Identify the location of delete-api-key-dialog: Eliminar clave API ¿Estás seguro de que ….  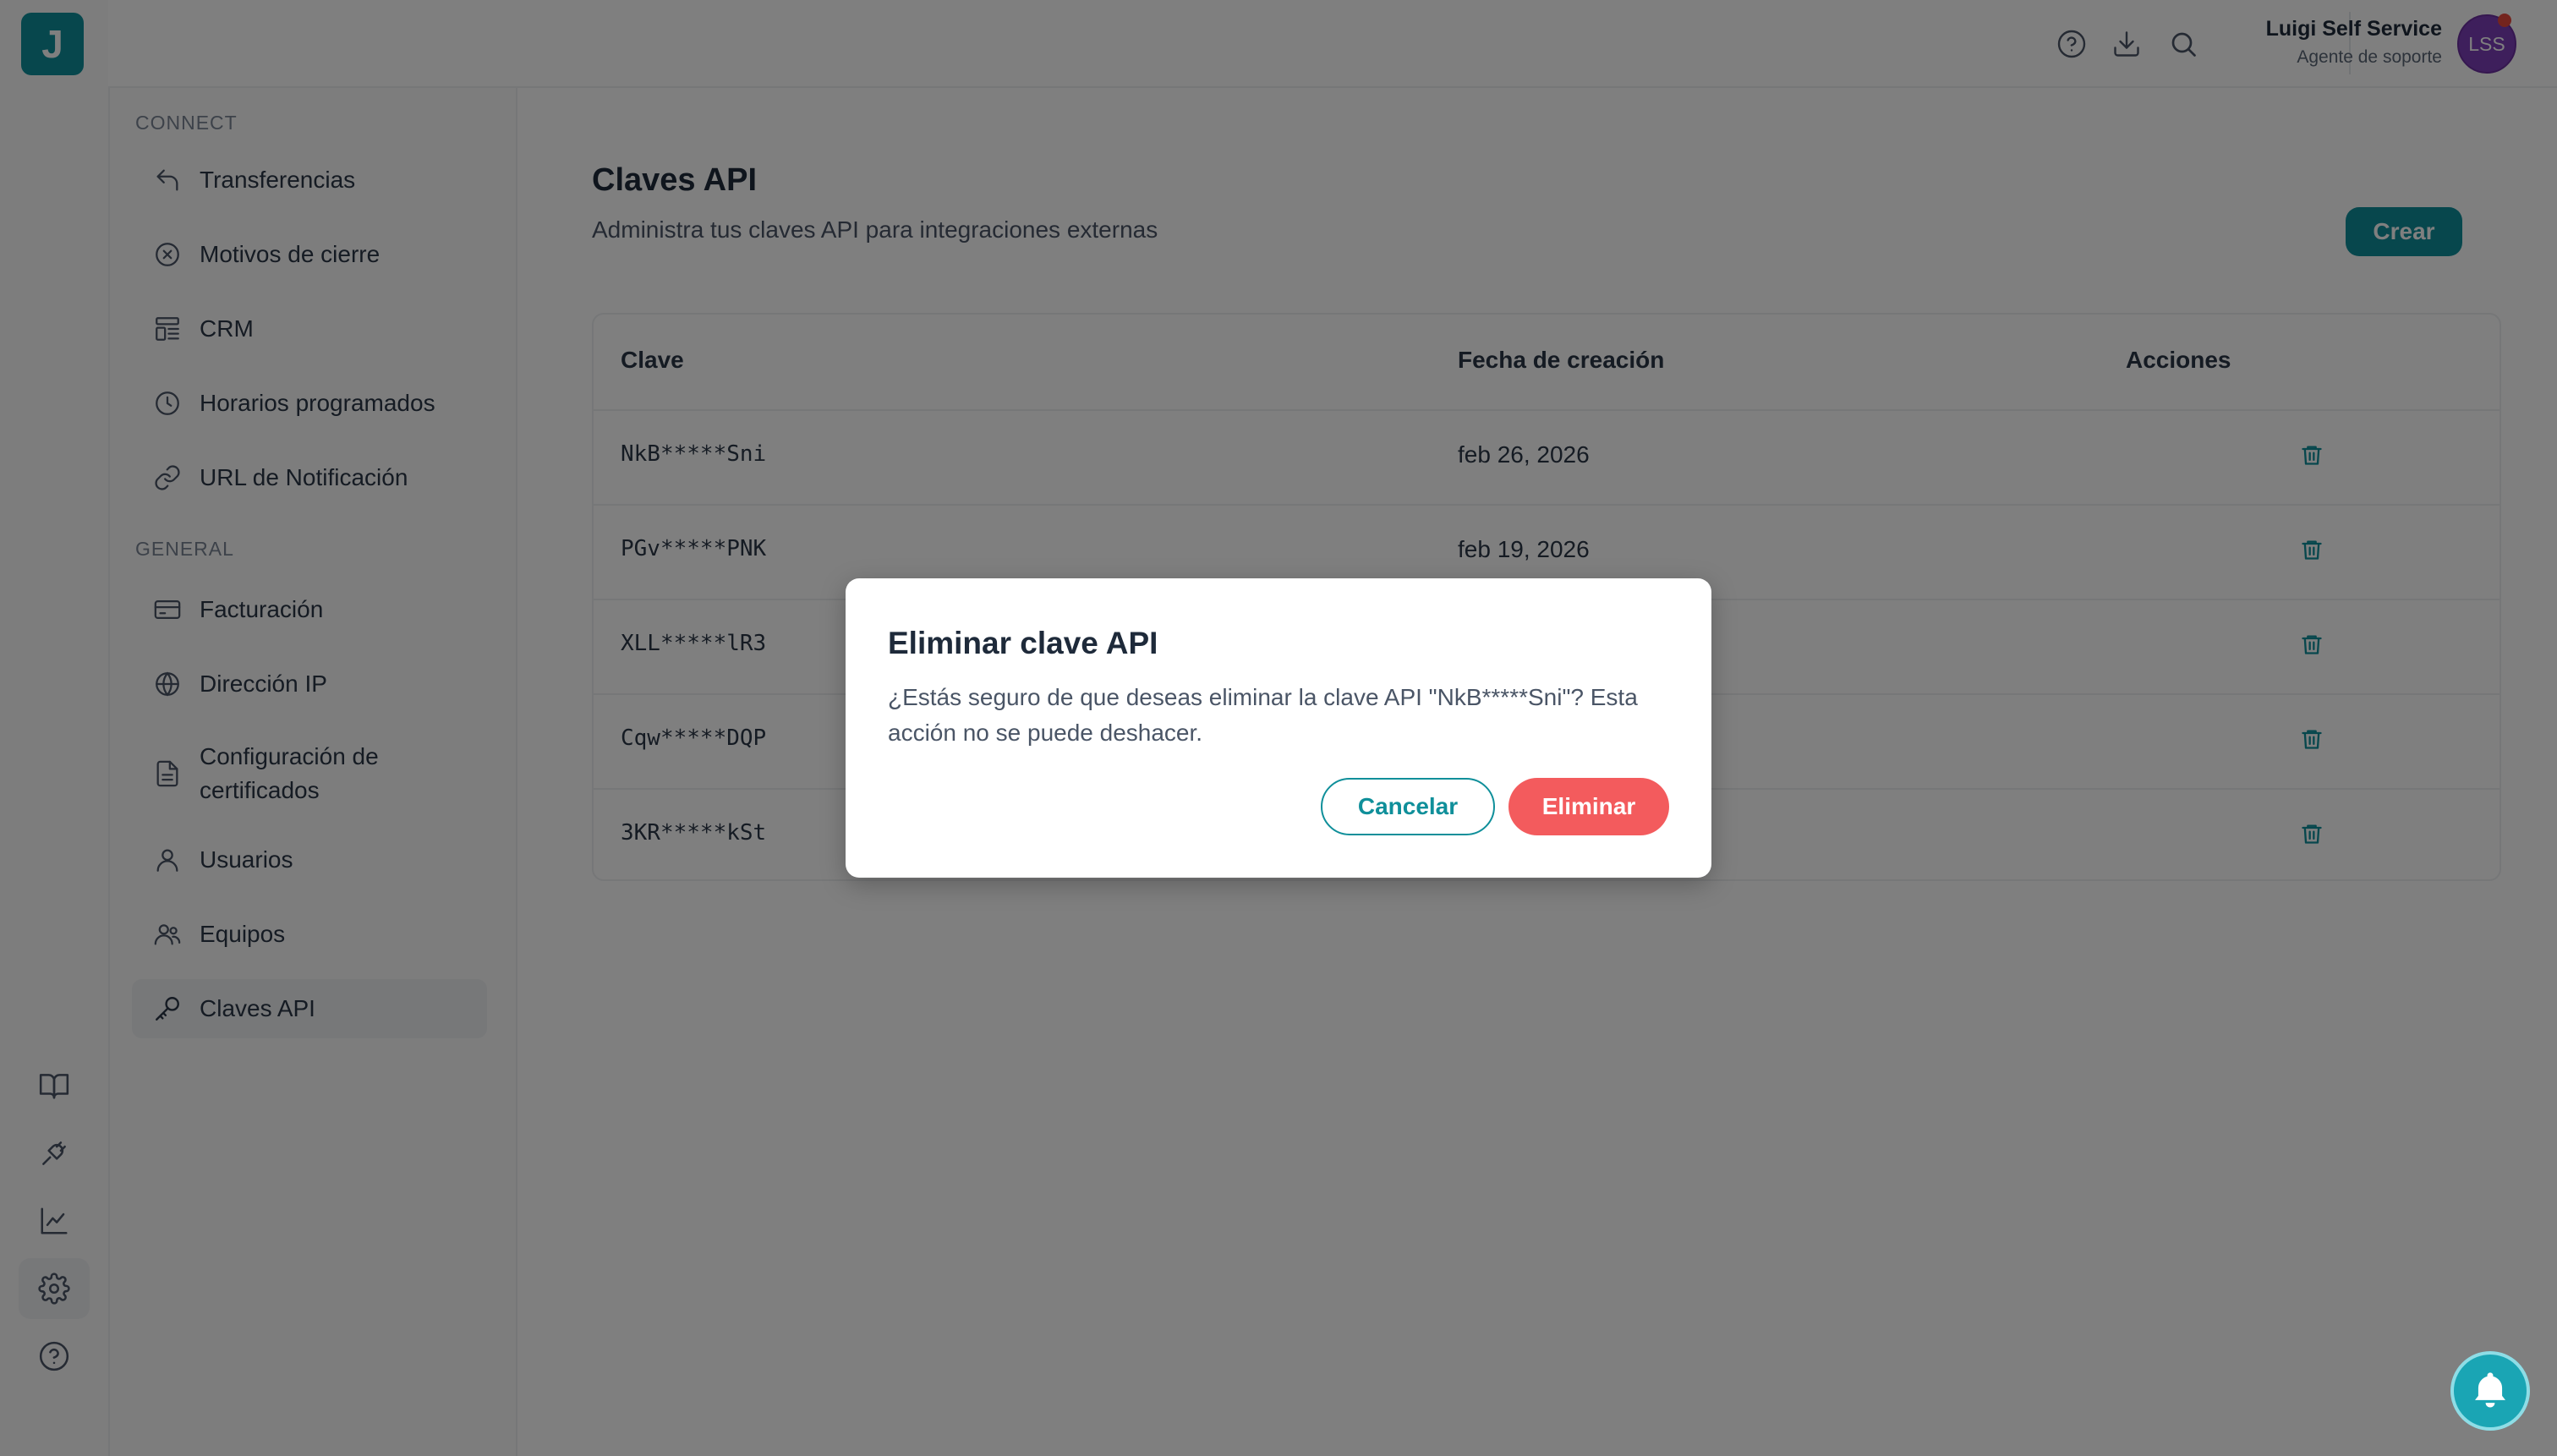
(1278, 728).